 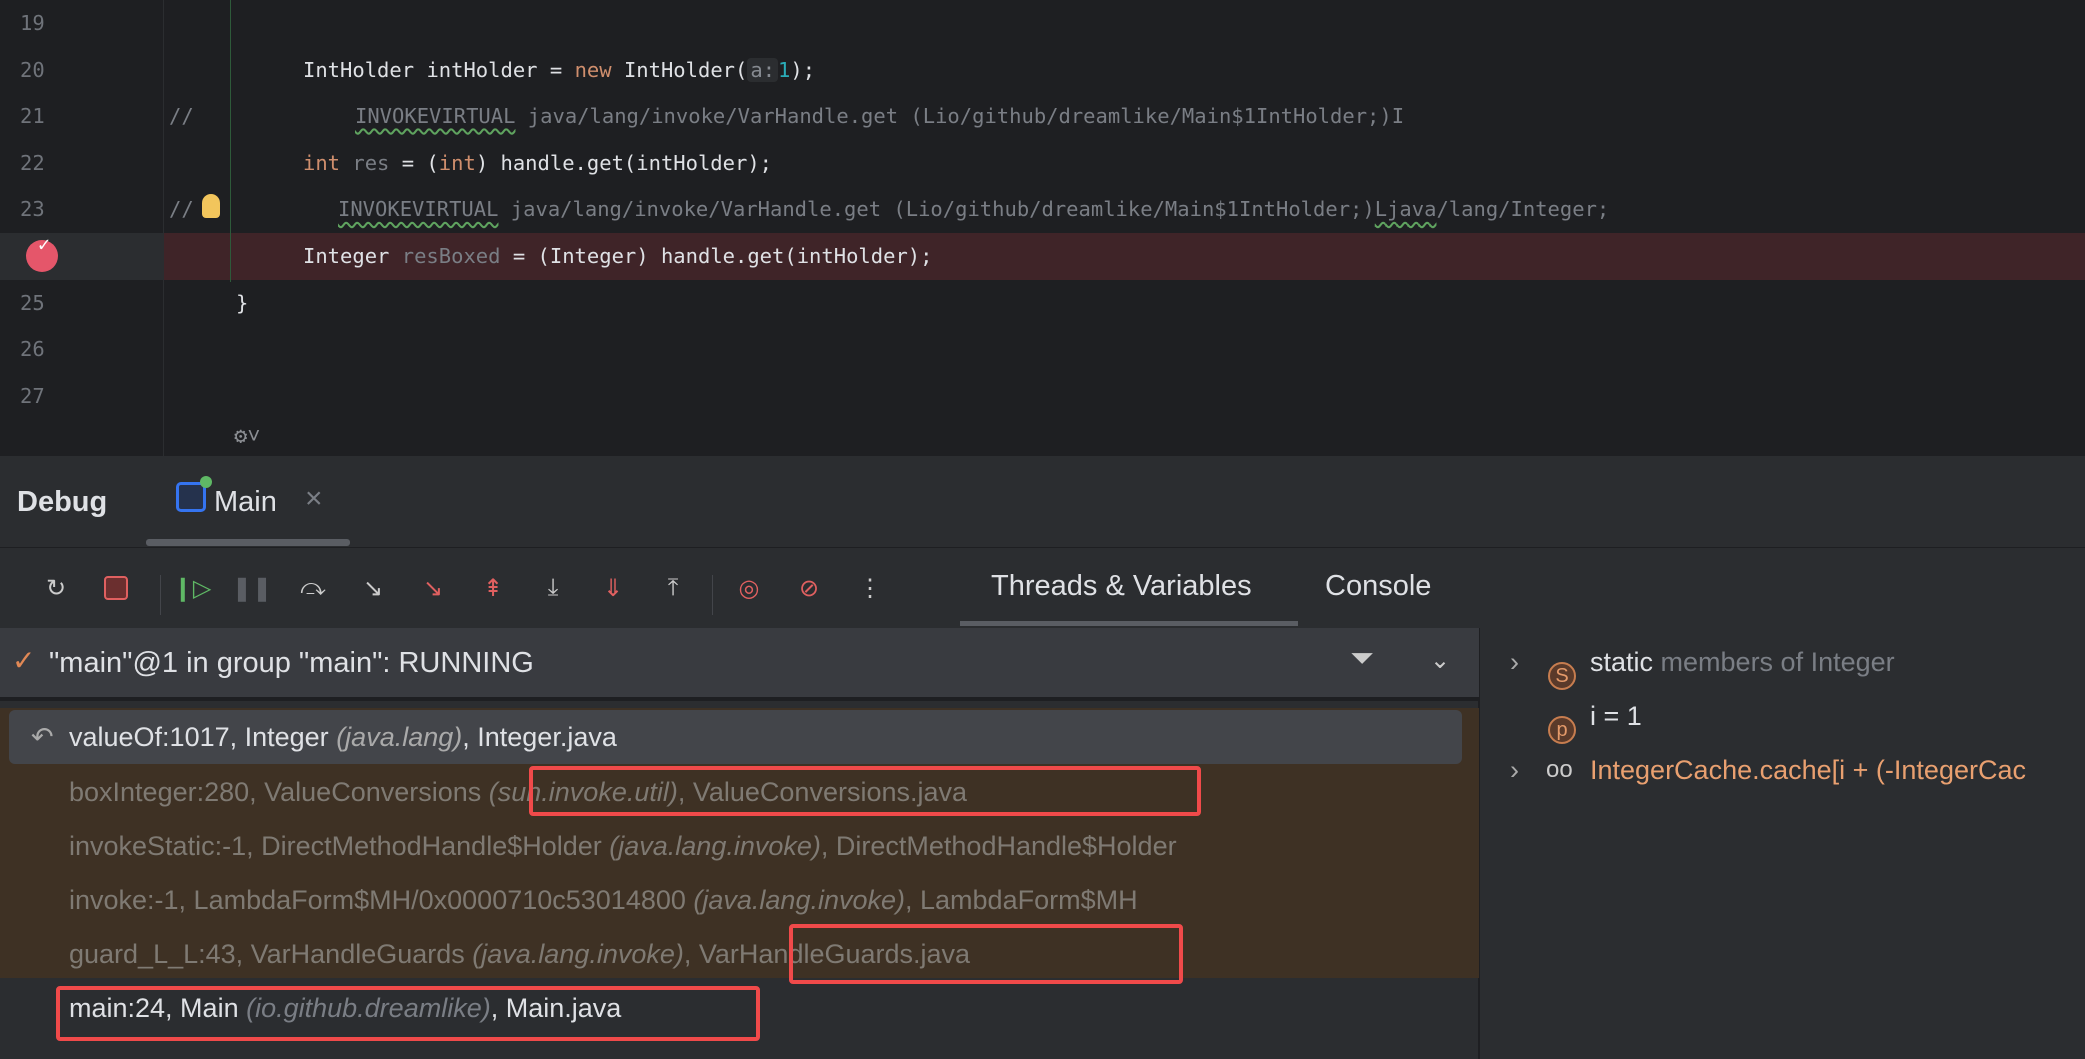 I want to click on line-number: 20, so click(x=32, y=69).